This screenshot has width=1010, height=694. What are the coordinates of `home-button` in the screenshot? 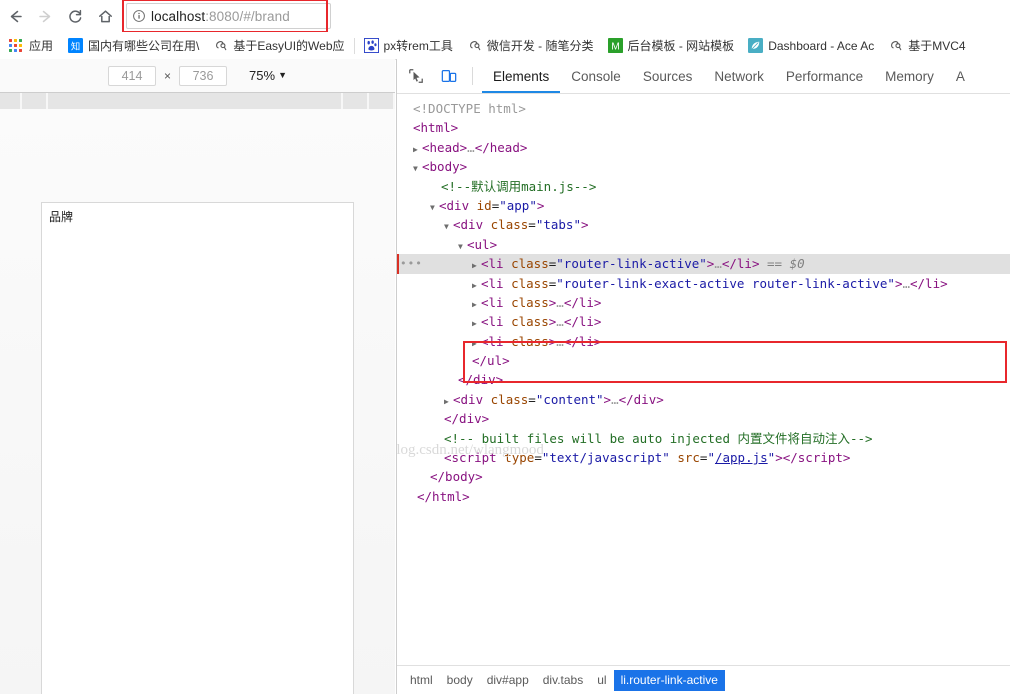 It's located at (105, 16).